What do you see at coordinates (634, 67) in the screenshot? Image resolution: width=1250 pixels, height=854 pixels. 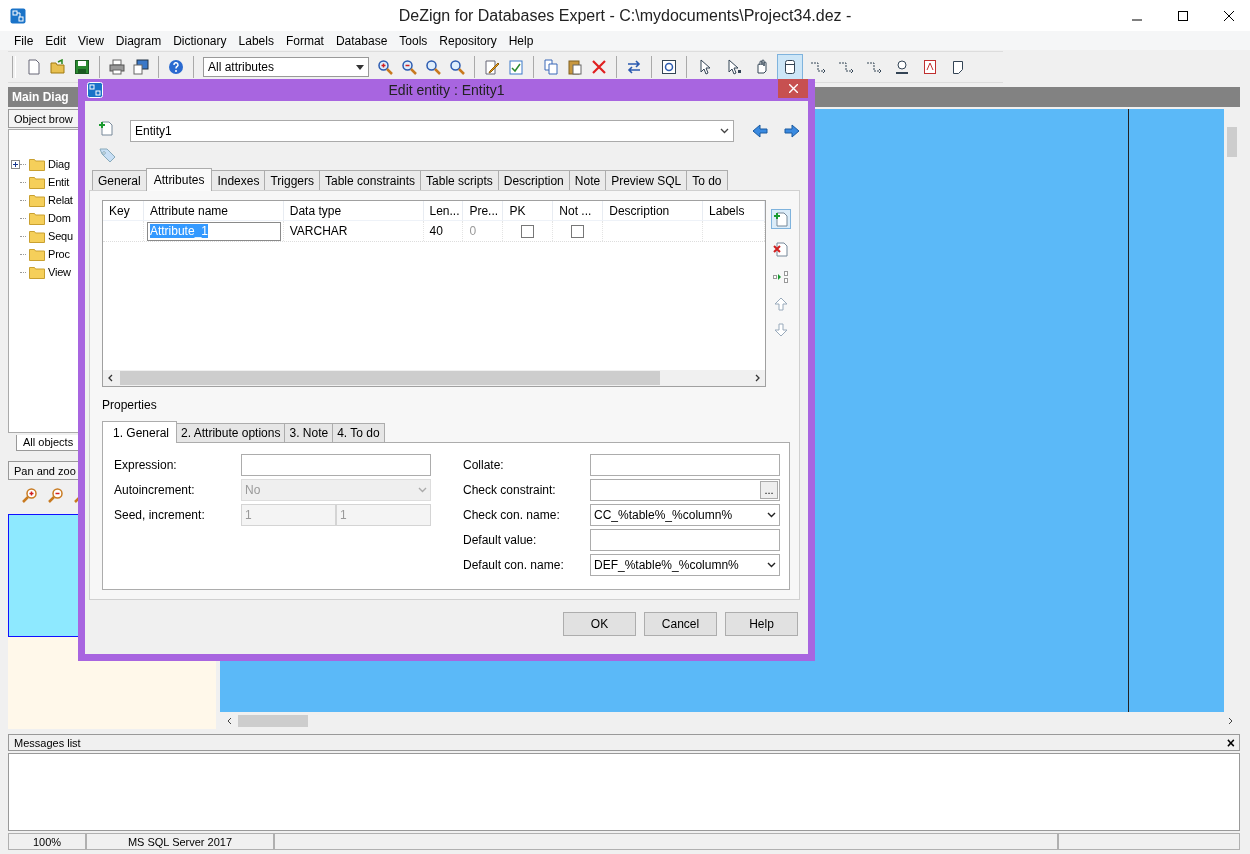 I see `swap-icon` at bounding box center [634, 67].